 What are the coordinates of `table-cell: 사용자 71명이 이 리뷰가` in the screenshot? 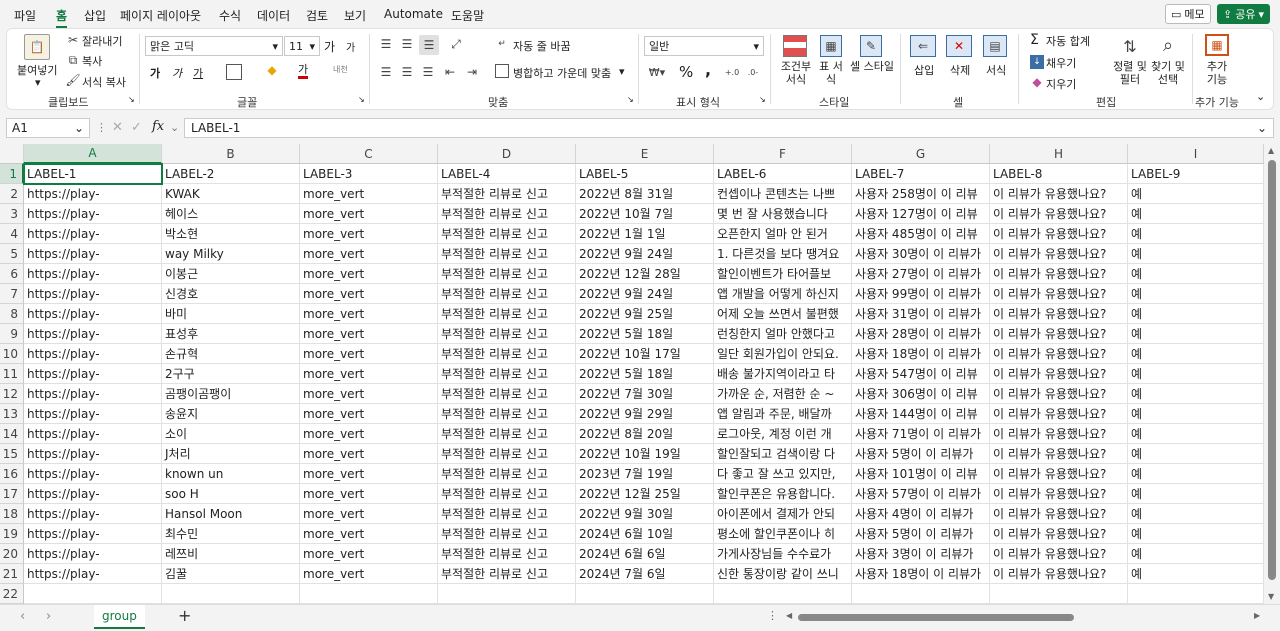 It's located at (921, 434).